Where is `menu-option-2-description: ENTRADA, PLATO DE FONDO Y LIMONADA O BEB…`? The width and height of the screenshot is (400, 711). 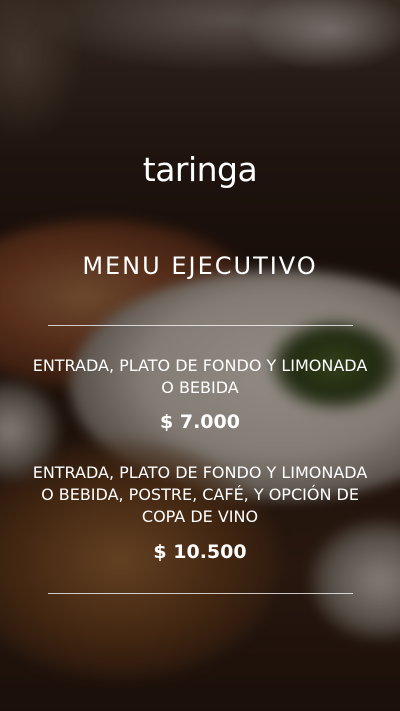
menu-option-2-description: ENTRADA, PLATO DE FONDO Y LIMONADA O BEB… is located at coordinates (200, 494).